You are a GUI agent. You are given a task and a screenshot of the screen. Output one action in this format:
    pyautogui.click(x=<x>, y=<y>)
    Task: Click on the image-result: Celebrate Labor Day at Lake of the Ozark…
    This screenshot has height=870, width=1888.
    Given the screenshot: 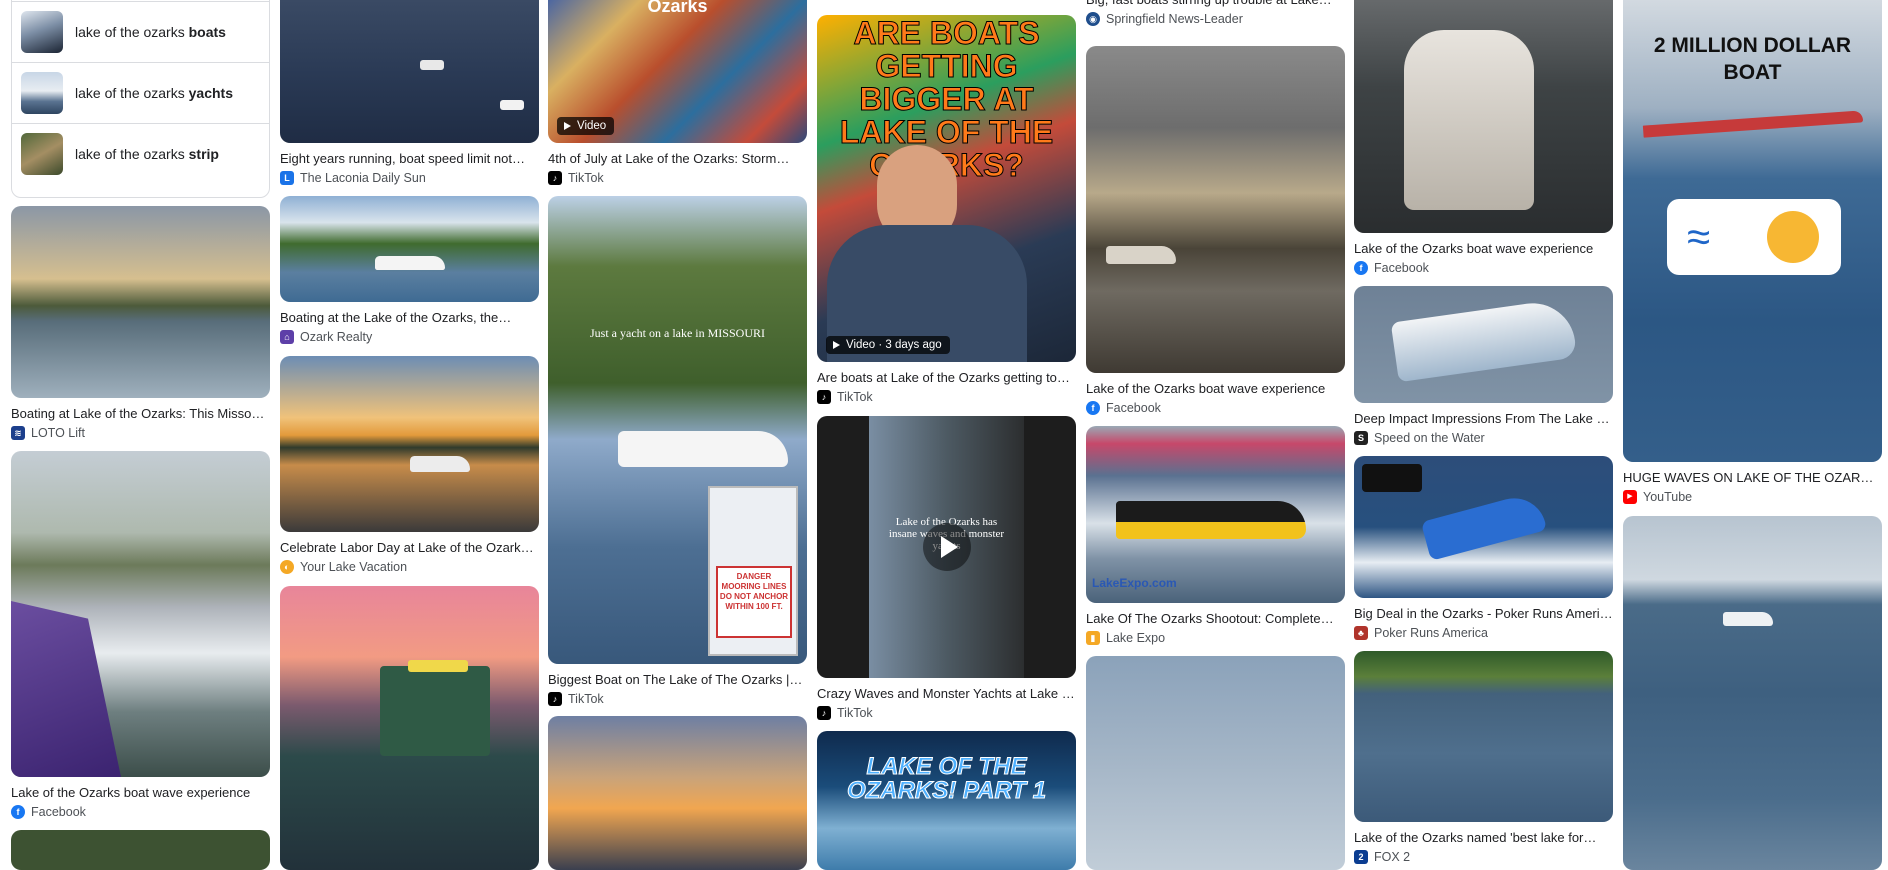 What is the action you would take?
    pyautogui.click(x=409, y=465)
    